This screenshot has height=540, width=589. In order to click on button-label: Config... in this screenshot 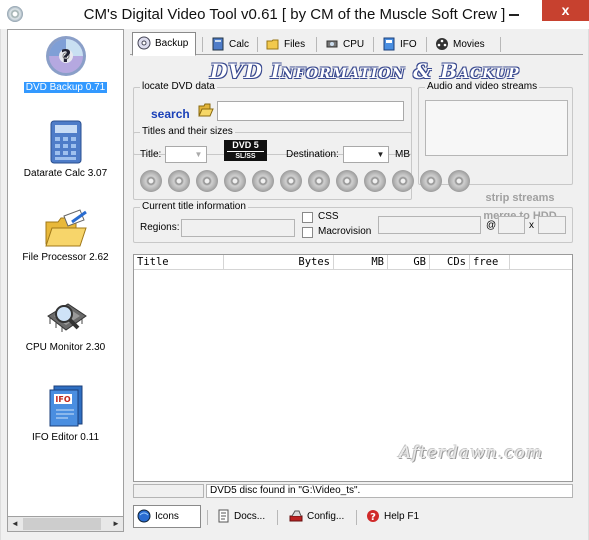, I will do `click(326, 516)`.